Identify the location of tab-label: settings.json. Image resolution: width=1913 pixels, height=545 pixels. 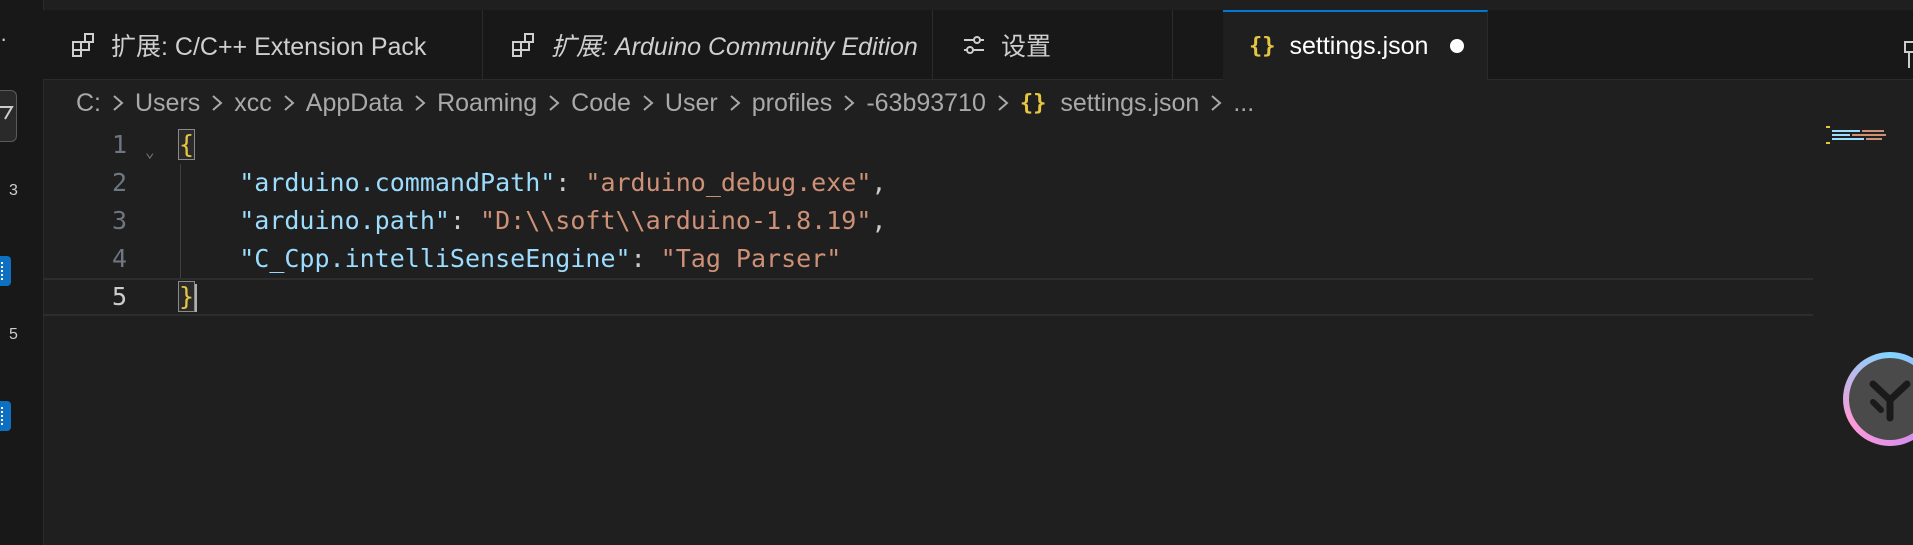
(1359, 45).